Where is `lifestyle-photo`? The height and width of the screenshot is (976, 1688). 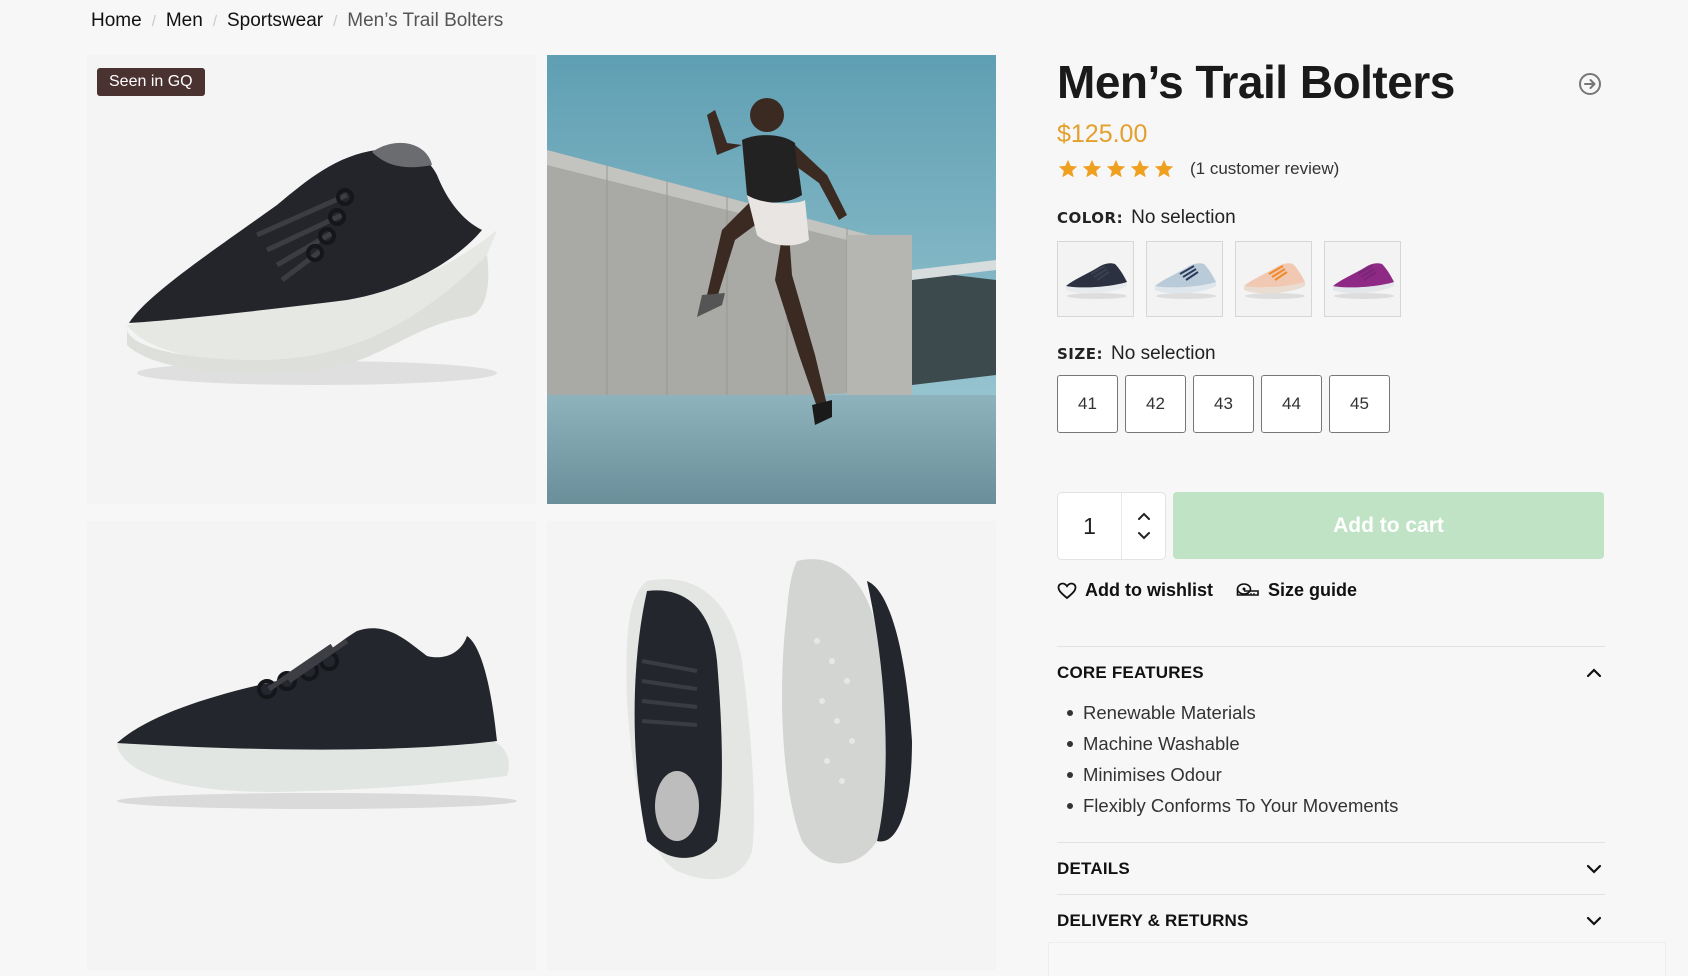 lifestyle-photo is located at coordinates (771, 279).